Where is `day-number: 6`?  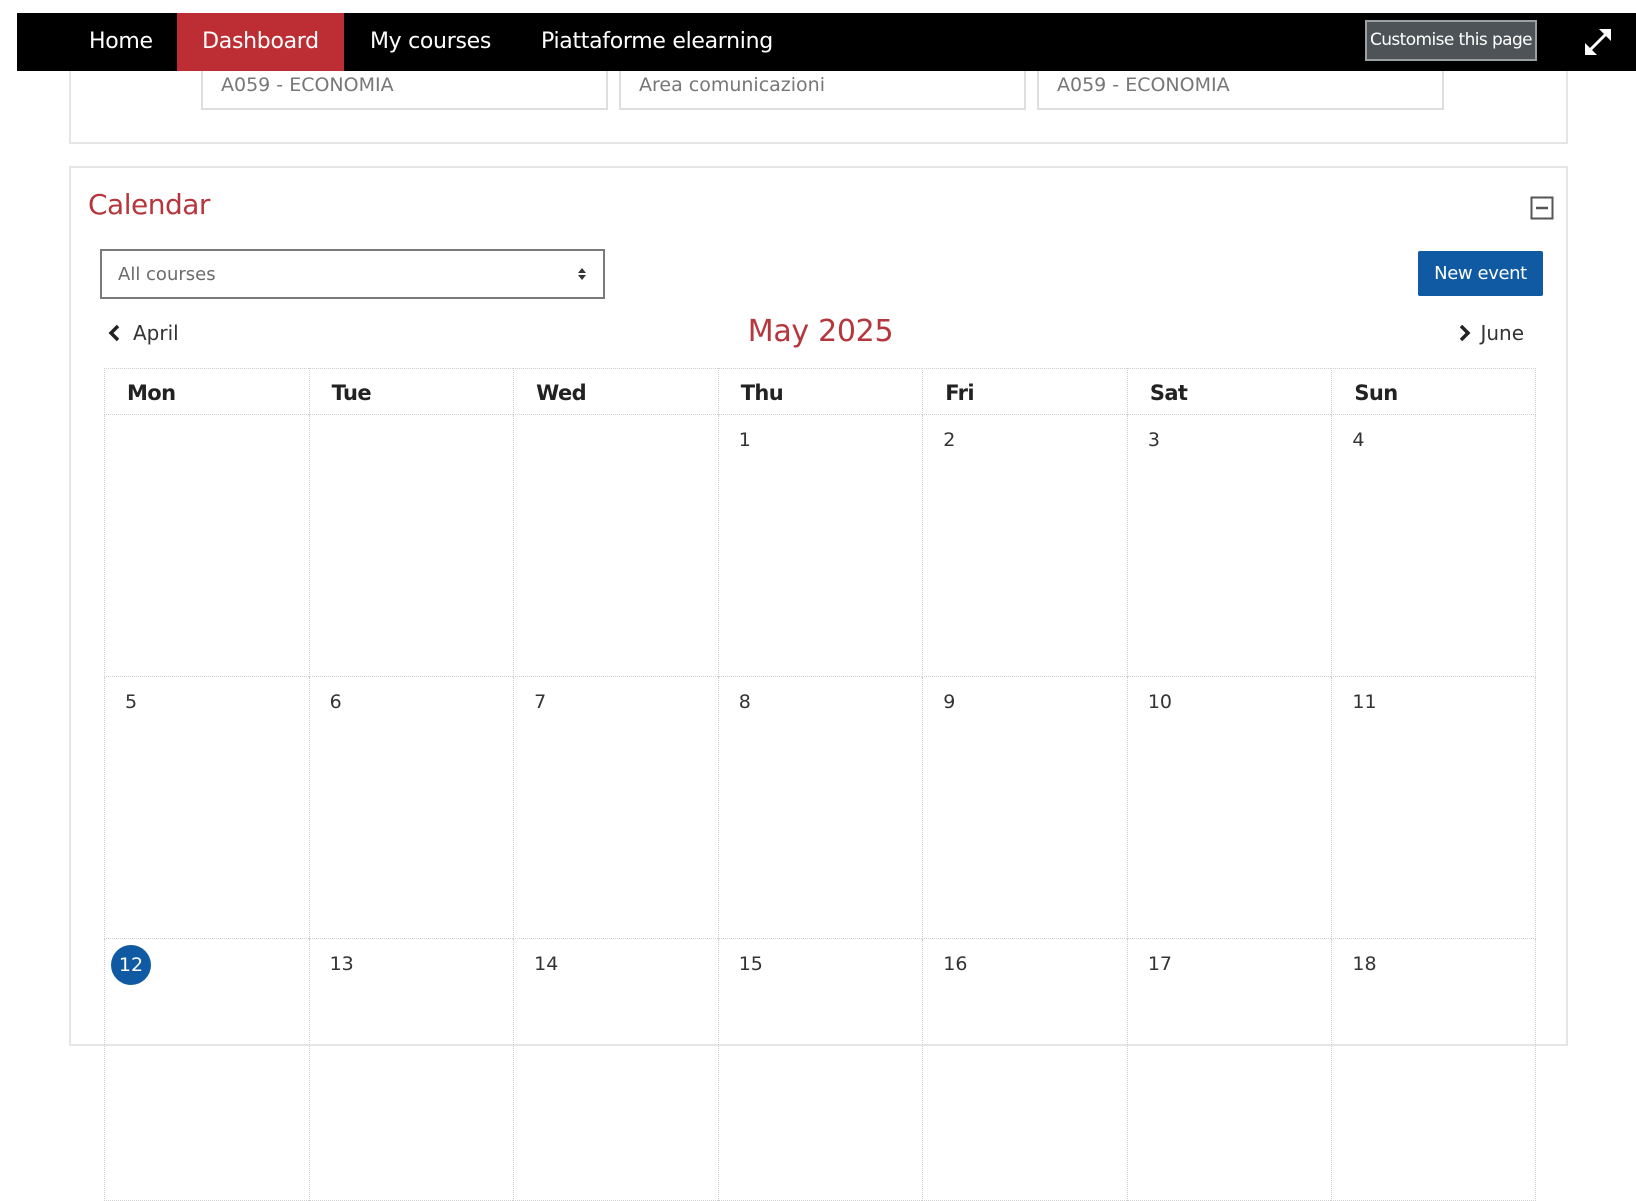 day-number: 6 is located at coordinates (335, 702).